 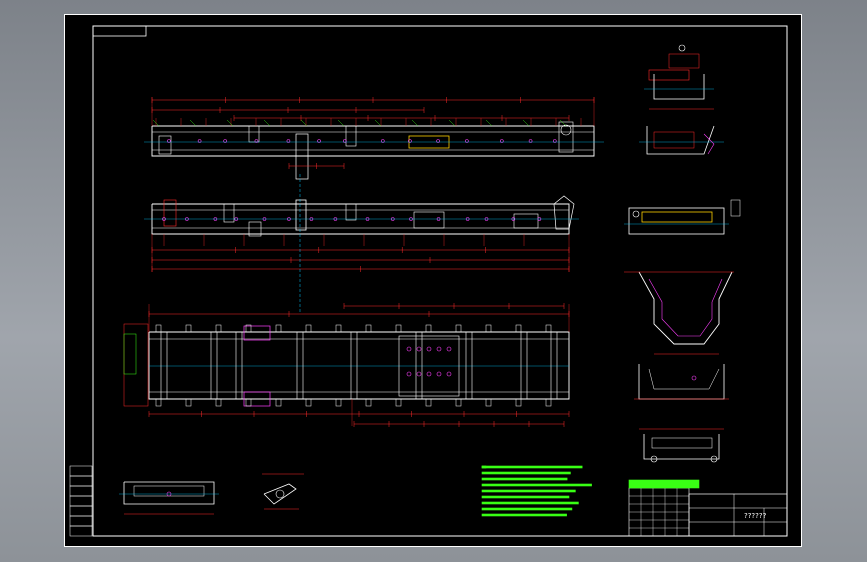 What do you see at coordinates (130, 354) in the screenshot?
I see `front-note` at bounding box center [130, 354].